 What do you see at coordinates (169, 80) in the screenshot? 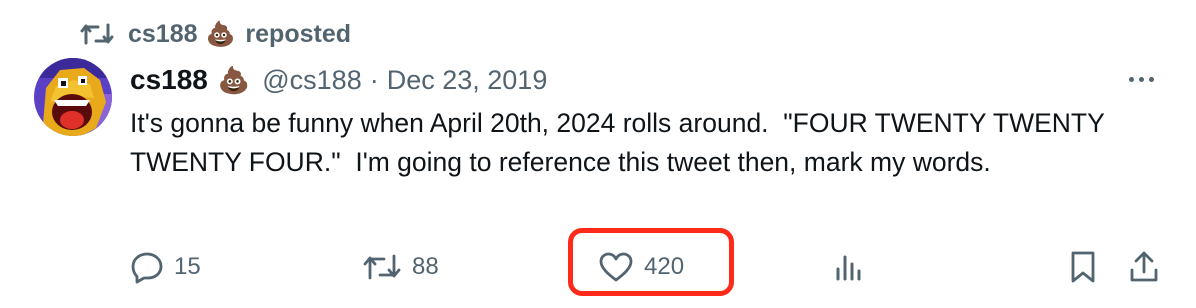
I see `display-name: cs188` at bounding box center [169, 80].